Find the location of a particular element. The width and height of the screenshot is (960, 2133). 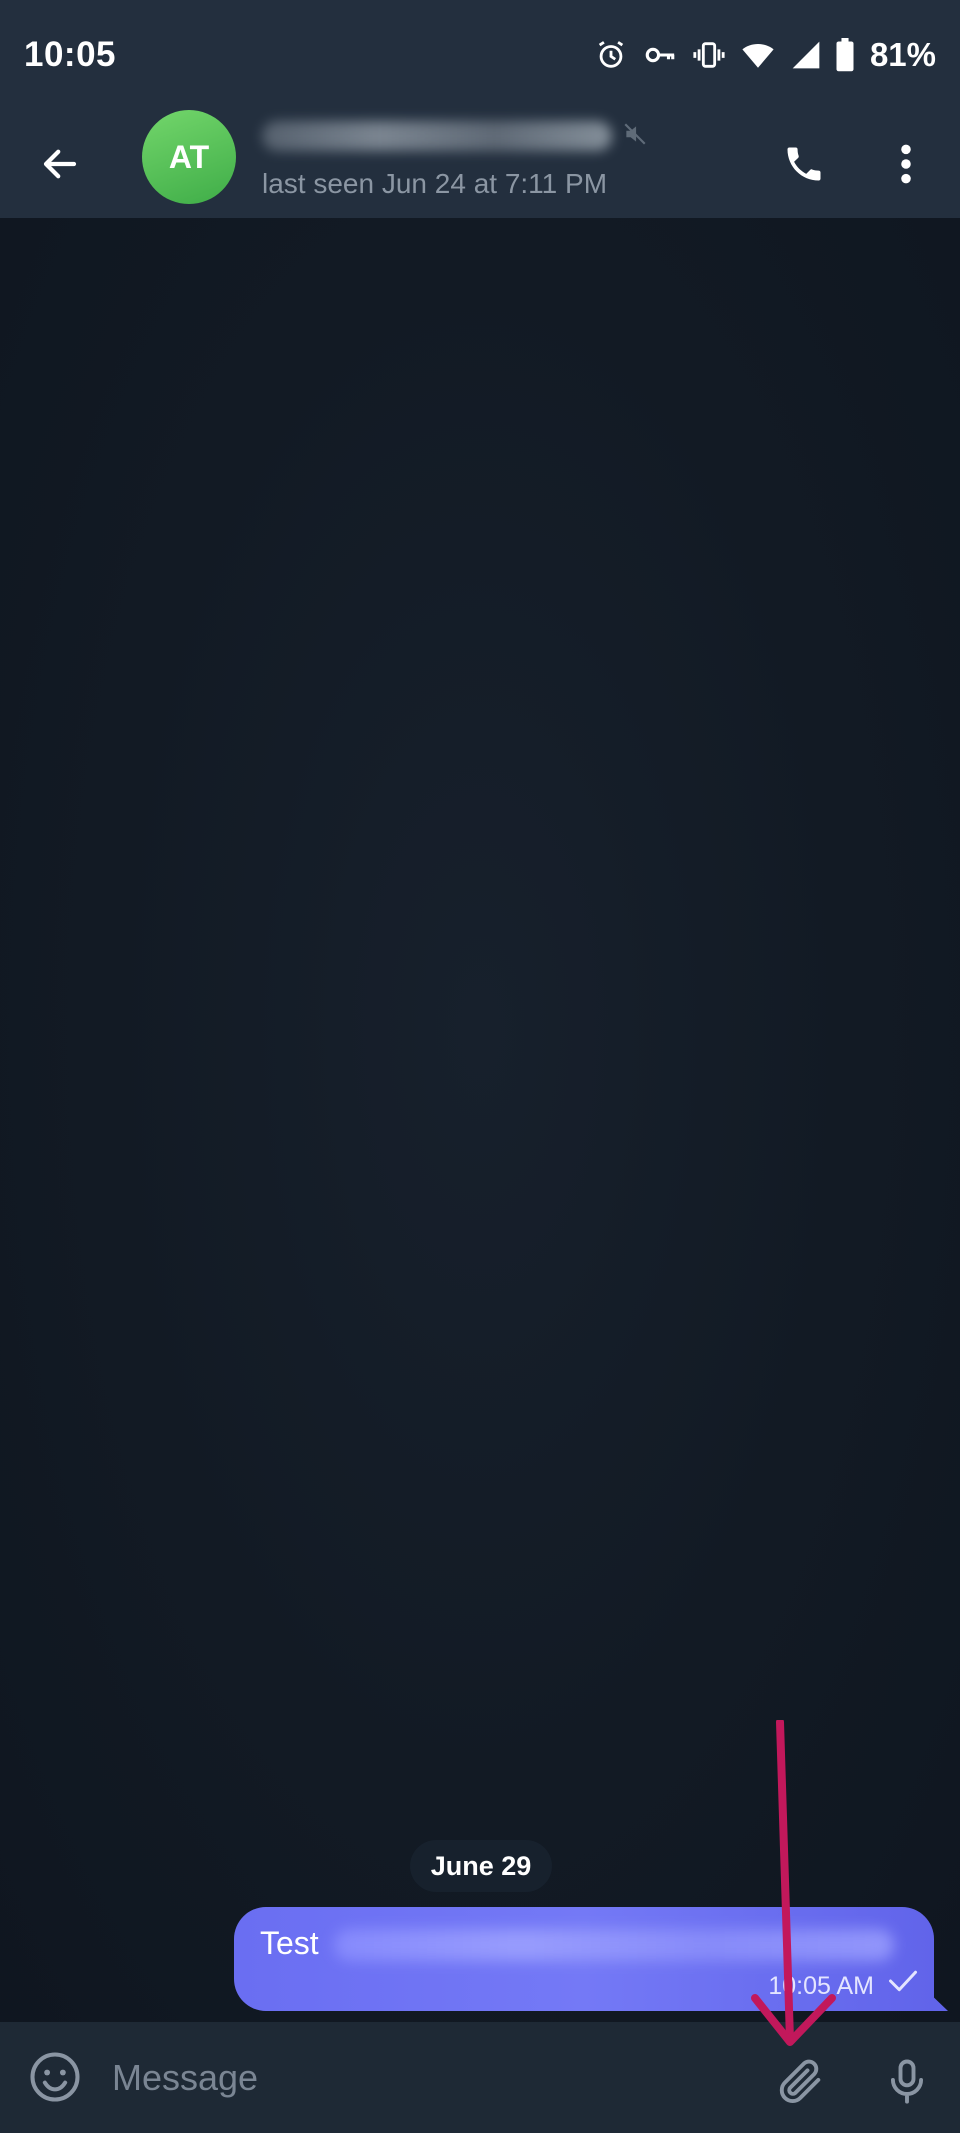

emoji-button is located at coordinates (60, 2082).